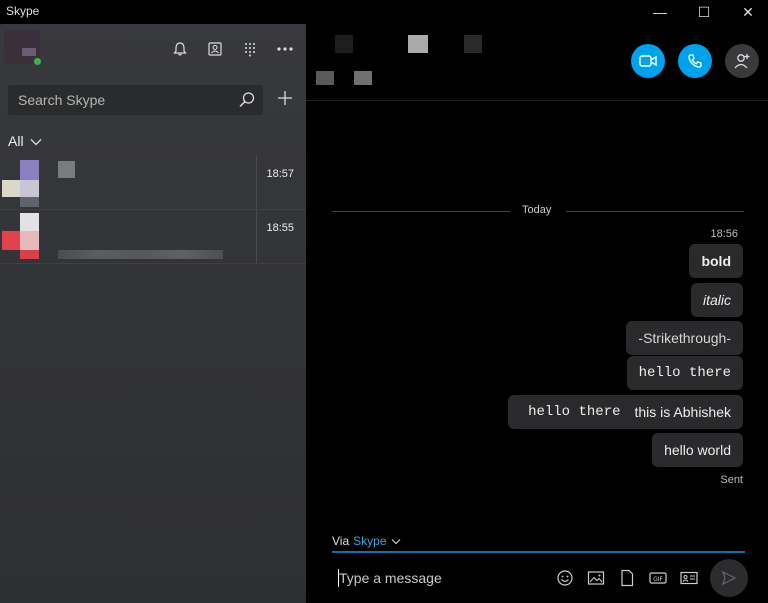 Image resolution: width=768 pixels, height=603 pixels. I want to click on image-icon, so click(596, 578).